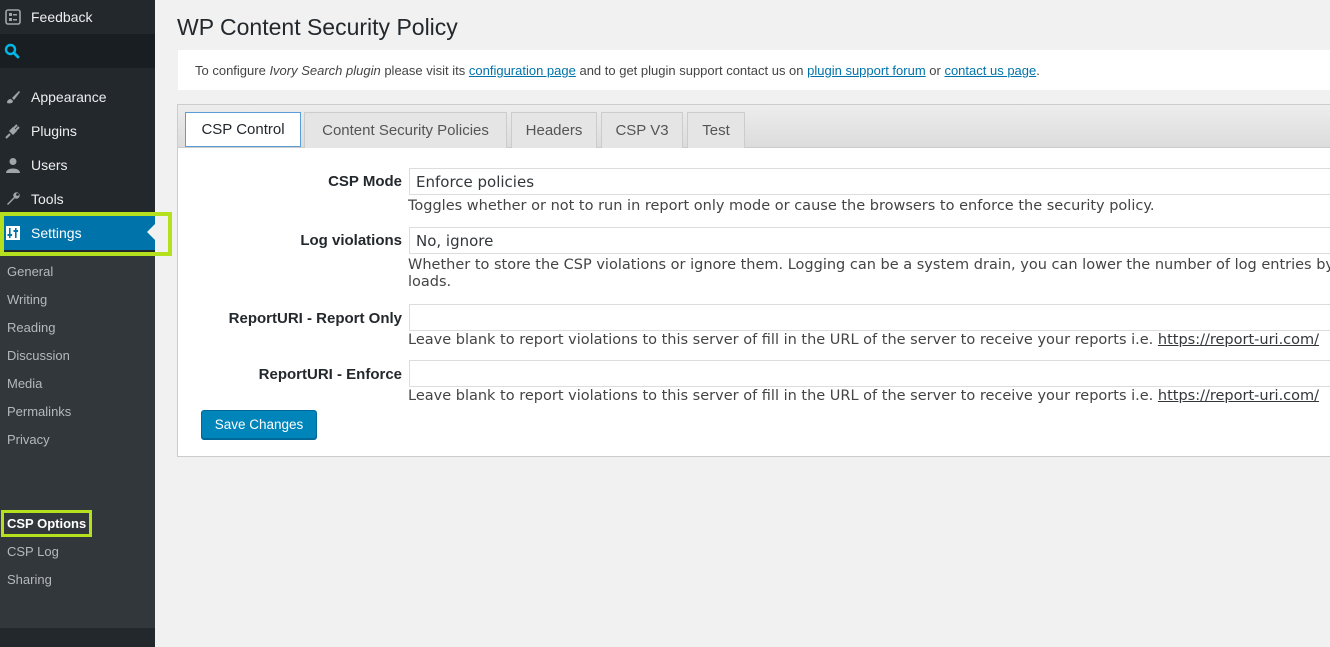 The width and height of the screenshot is (1330, 647). Describe the element at coordinates (315, 318) in the screenshot. I see `report-only-label: ReportURI - Report Only` at that location.